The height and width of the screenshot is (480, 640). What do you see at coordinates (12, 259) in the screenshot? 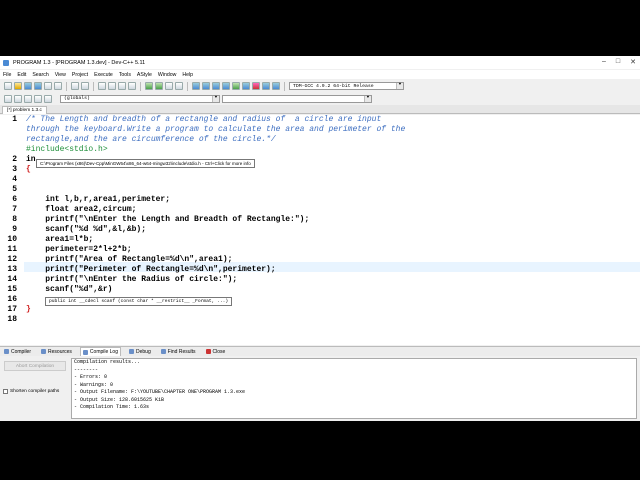
I see `line-number: 12` at bounding box center [12, 259].